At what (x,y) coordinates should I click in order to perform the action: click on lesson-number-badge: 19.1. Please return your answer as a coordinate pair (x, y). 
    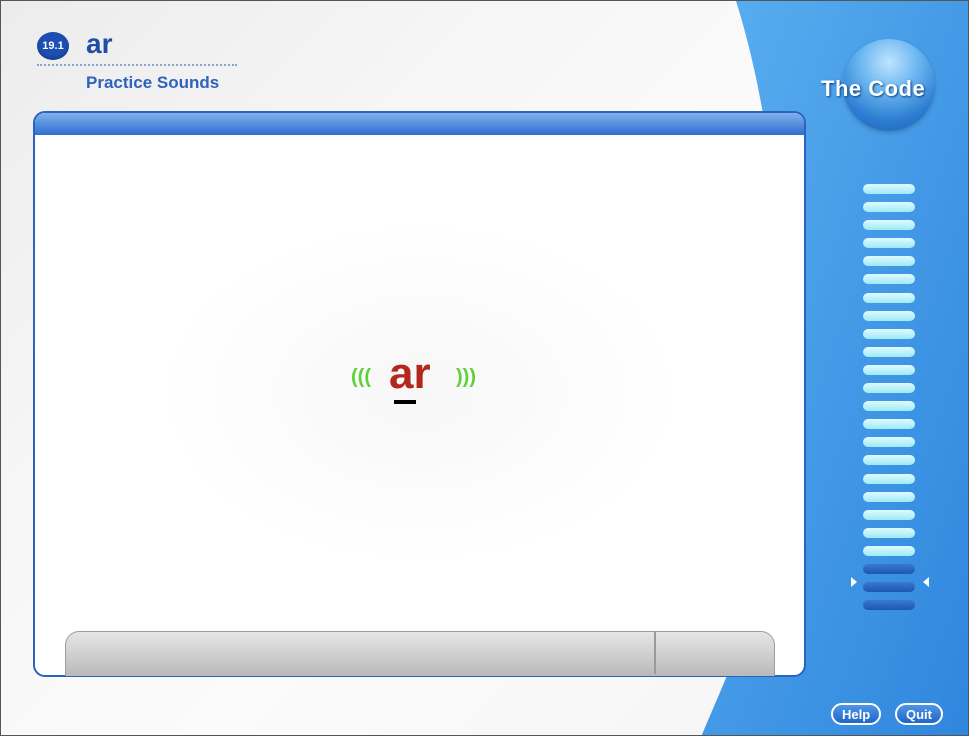
    Looking at the image, I should click on (53, 46).